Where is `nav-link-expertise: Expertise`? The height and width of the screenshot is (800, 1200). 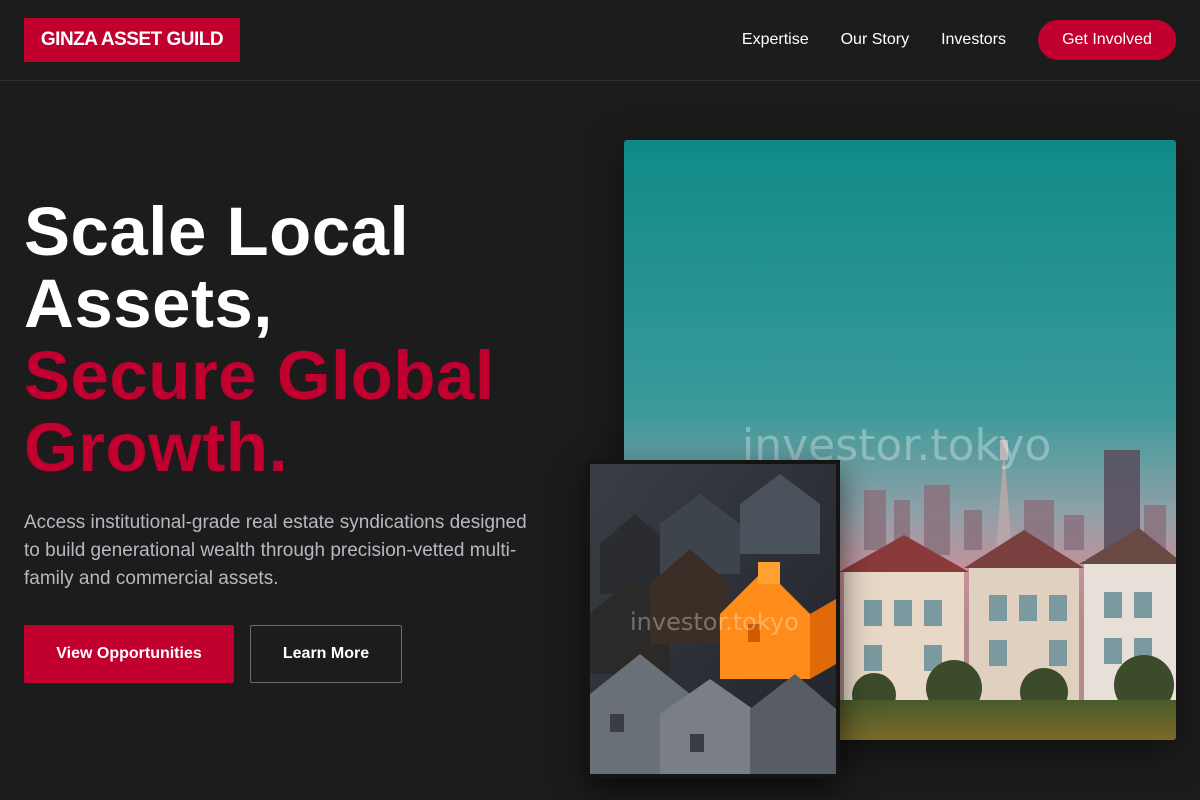
nav-link-expertise: Expertise is located at coordinates (775, 40).